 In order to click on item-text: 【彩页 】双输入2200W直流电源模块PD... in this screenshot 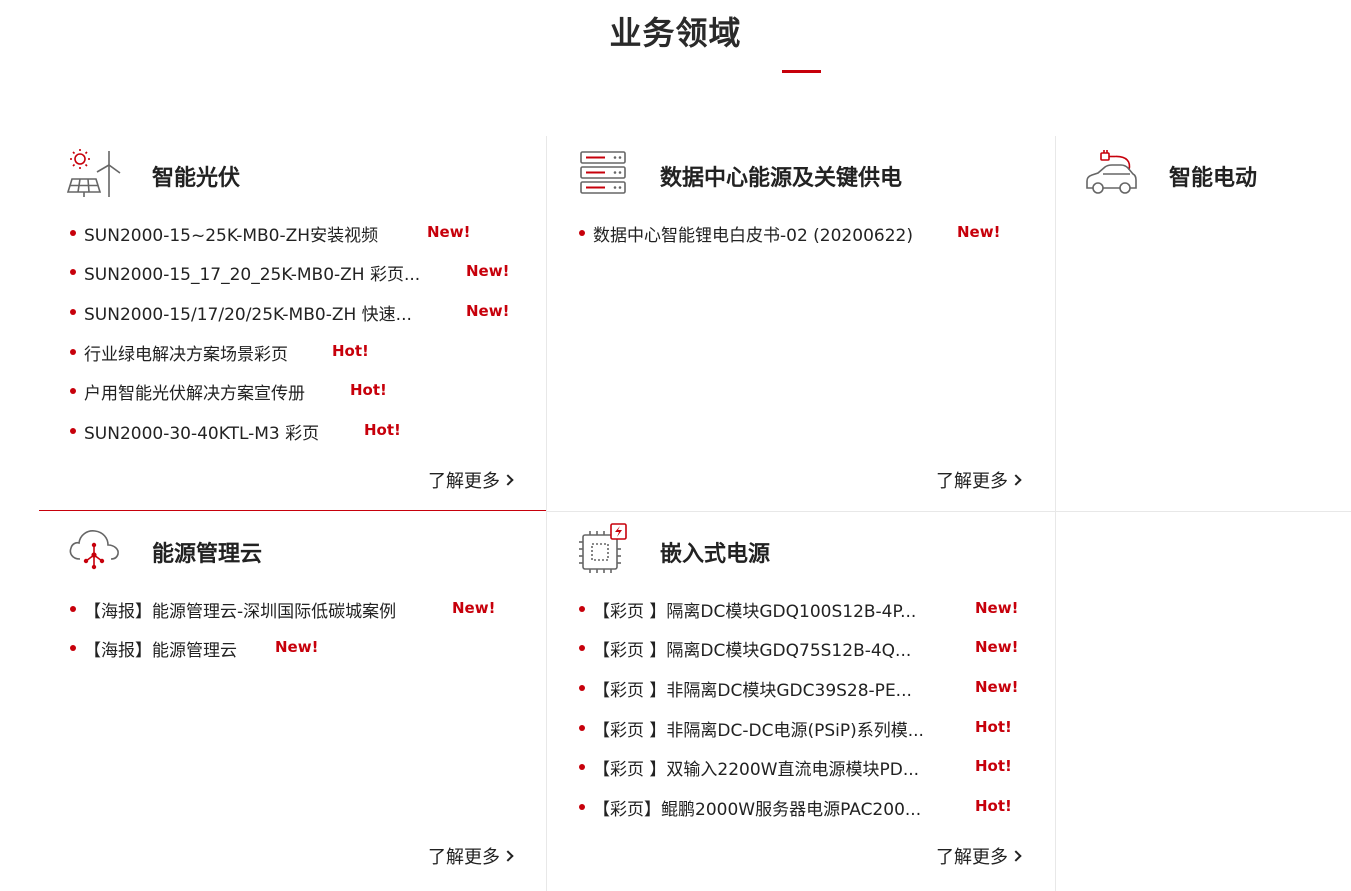, I will do `click(756, 769)`.